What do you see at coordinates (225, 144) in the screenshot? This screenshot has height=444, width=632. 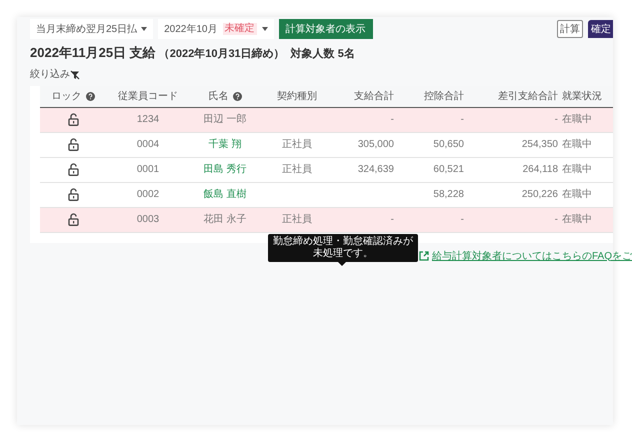 I see `employee-name: 千葉 翔` at bounding box center [225, 144].